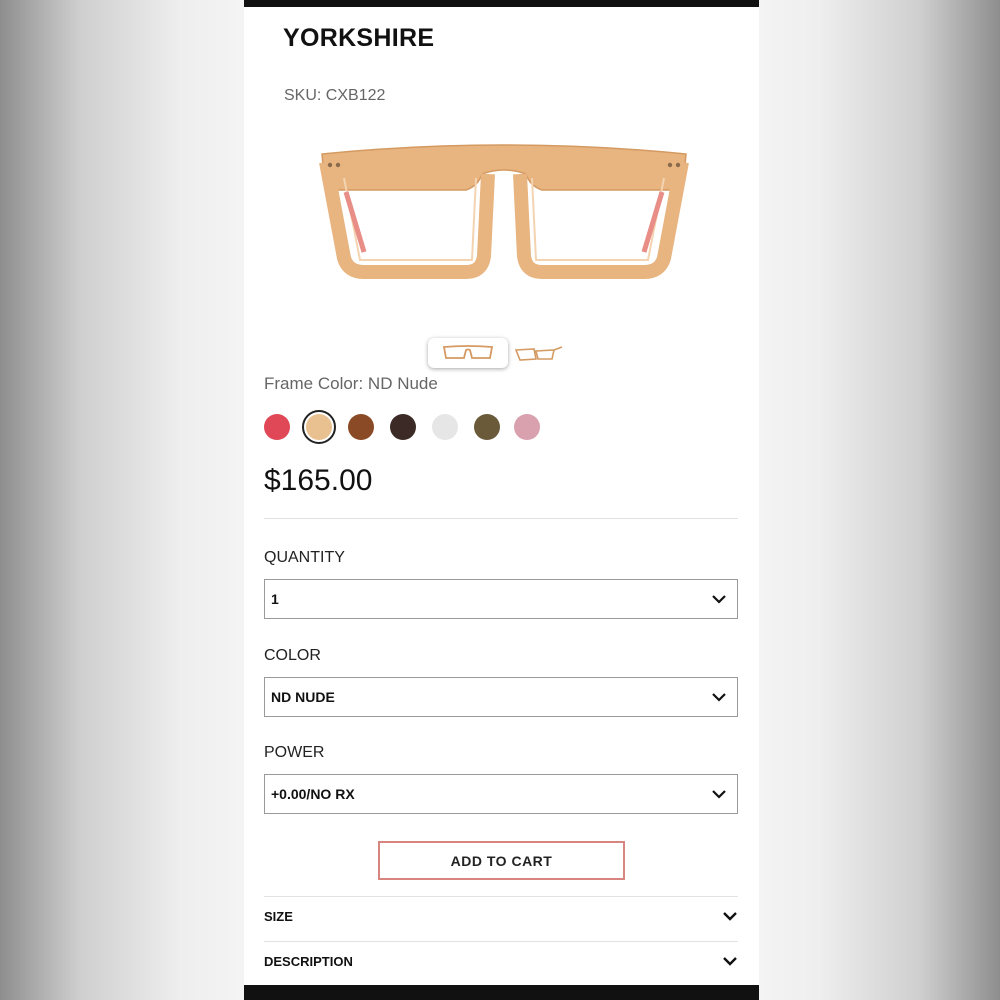  I want to click on color-value: ND NUDE, so click(303, 697).